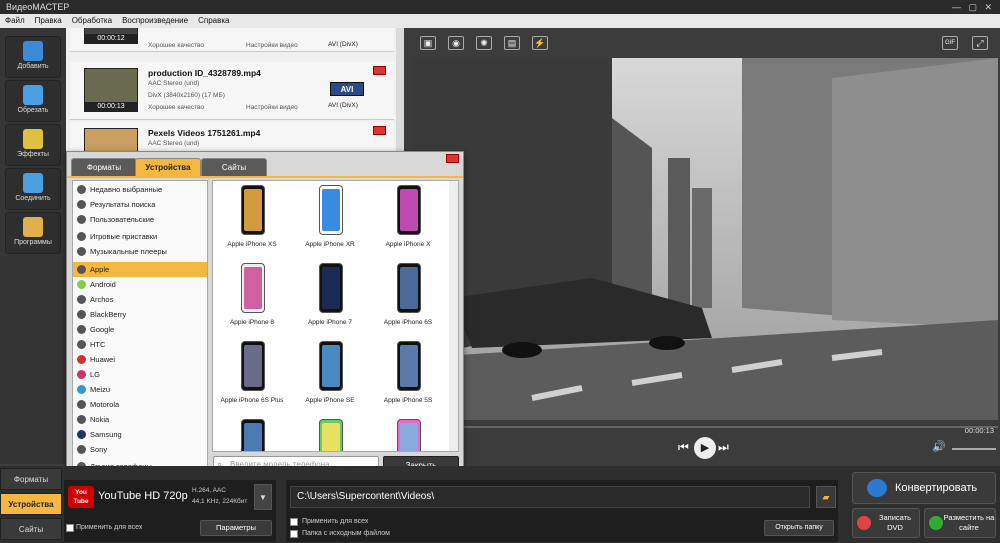 The height and width of the screenshot is (543, 1000). Describe the element at coordinates (452, 158) in the screenshot. I see `close-icon` at that location.